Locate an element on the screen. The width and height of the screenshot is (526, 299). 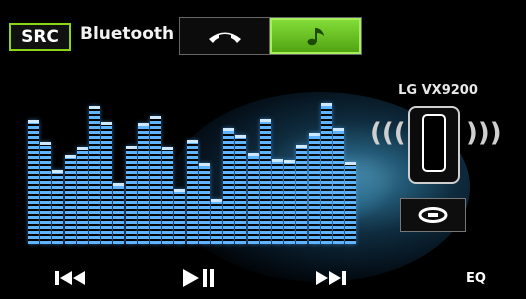
tab-phone is located at coordinates (225, 36).